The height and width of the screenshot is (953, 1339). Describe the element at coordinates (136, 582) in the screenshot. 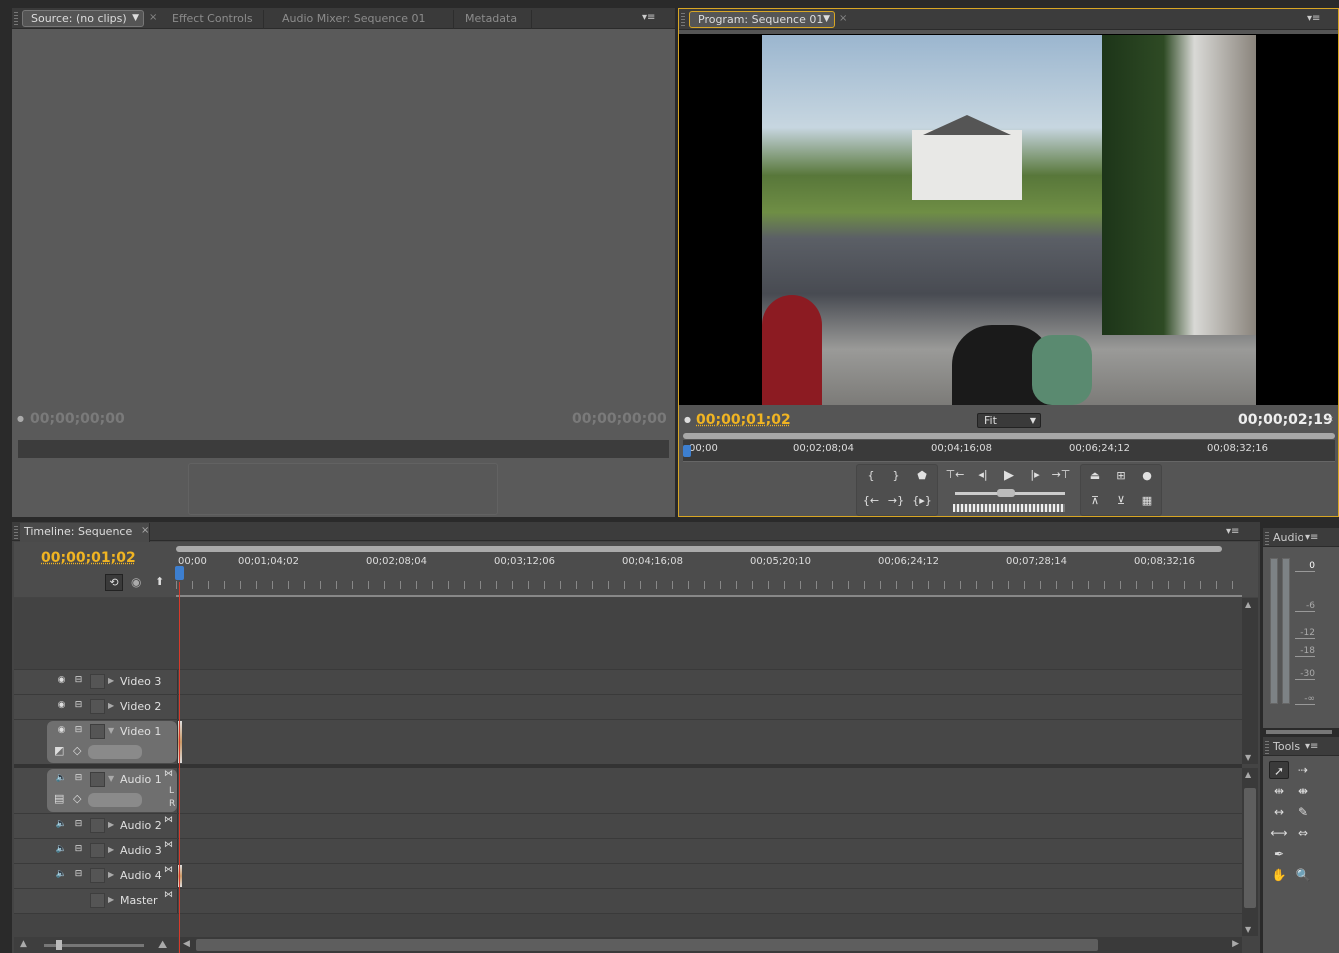

I see `set-encore-marker-icon: ◉` at that location.